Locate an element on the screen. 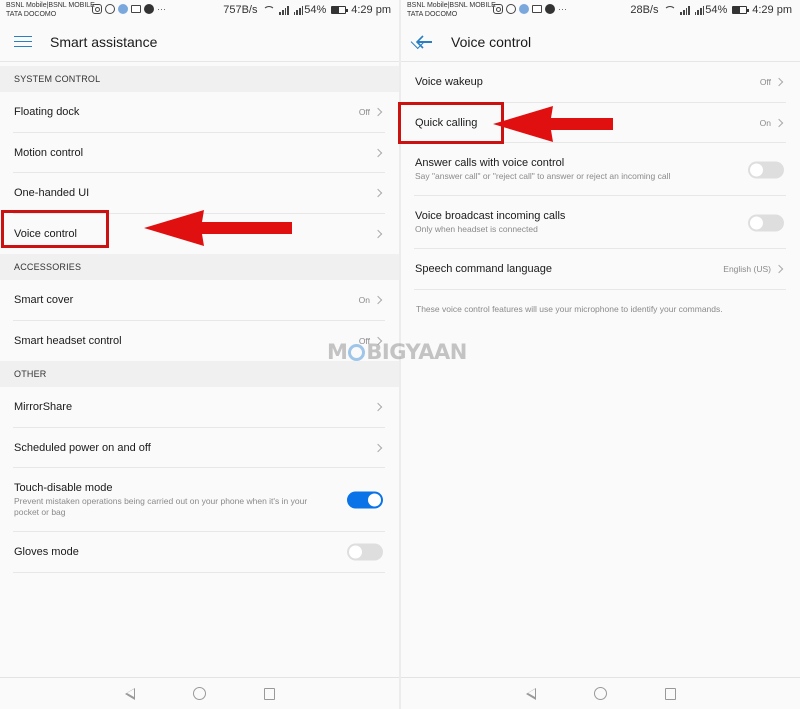 This screenshot has width=800, height=709. list-item-speech-command-language: Speech command language English (US) is located at coordinates (600, 269).